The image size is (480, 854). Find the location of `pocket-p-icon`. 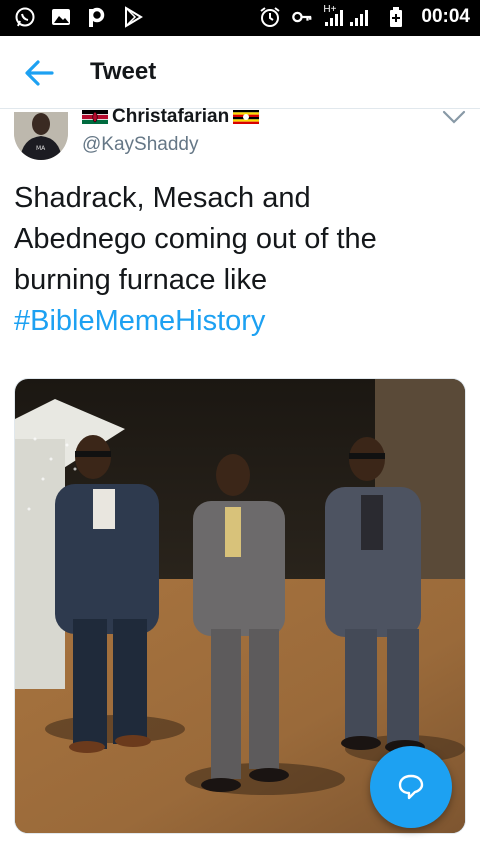

pocket-p-icon is located at coordinates (97, 17).